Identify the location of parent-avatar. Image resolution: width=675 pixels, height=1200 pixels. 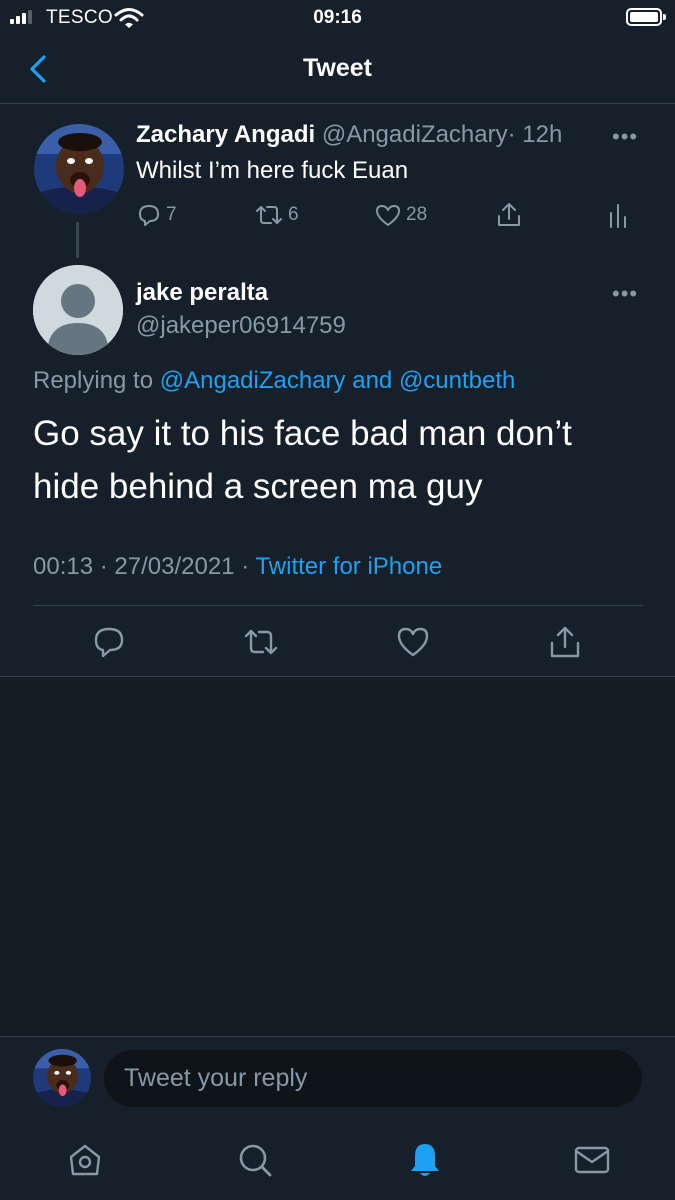
(79, 169).